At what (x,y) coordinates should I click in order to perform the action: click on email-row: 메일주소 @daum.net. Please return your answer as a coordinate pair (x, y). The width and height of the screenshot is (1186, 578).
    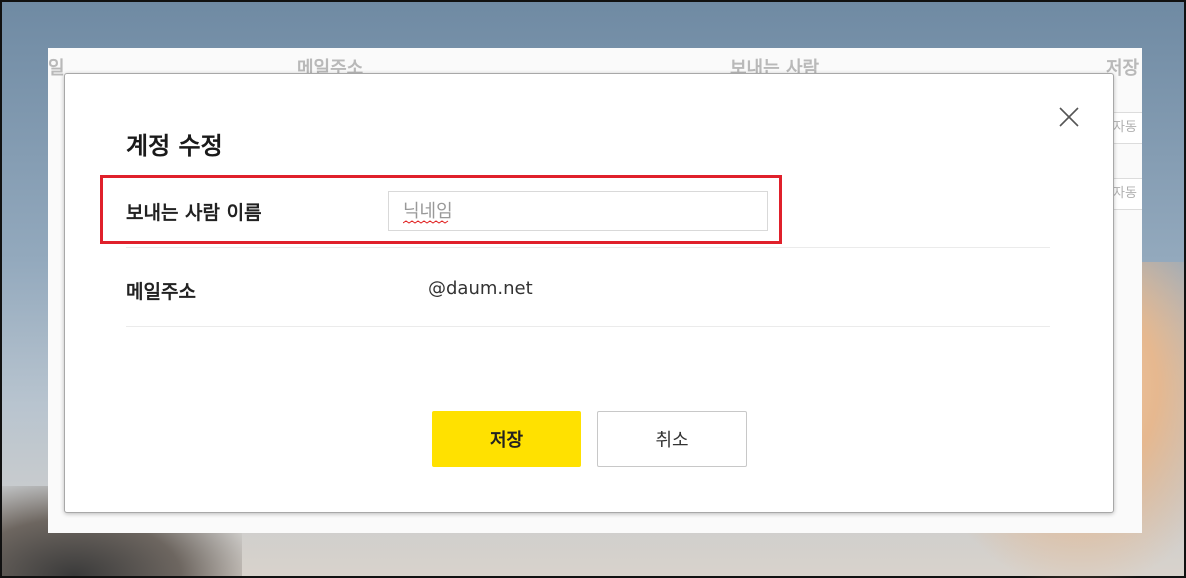
    Looking at the image, I should click on (588, 288).